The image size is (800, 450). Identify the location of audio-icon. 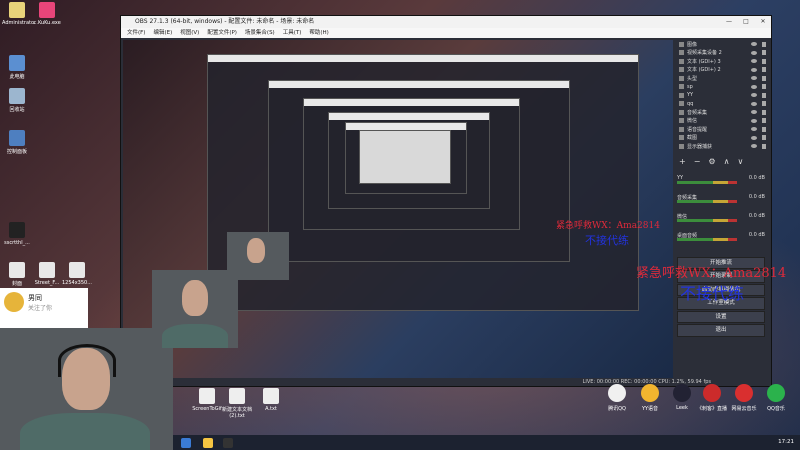
(681, 129).